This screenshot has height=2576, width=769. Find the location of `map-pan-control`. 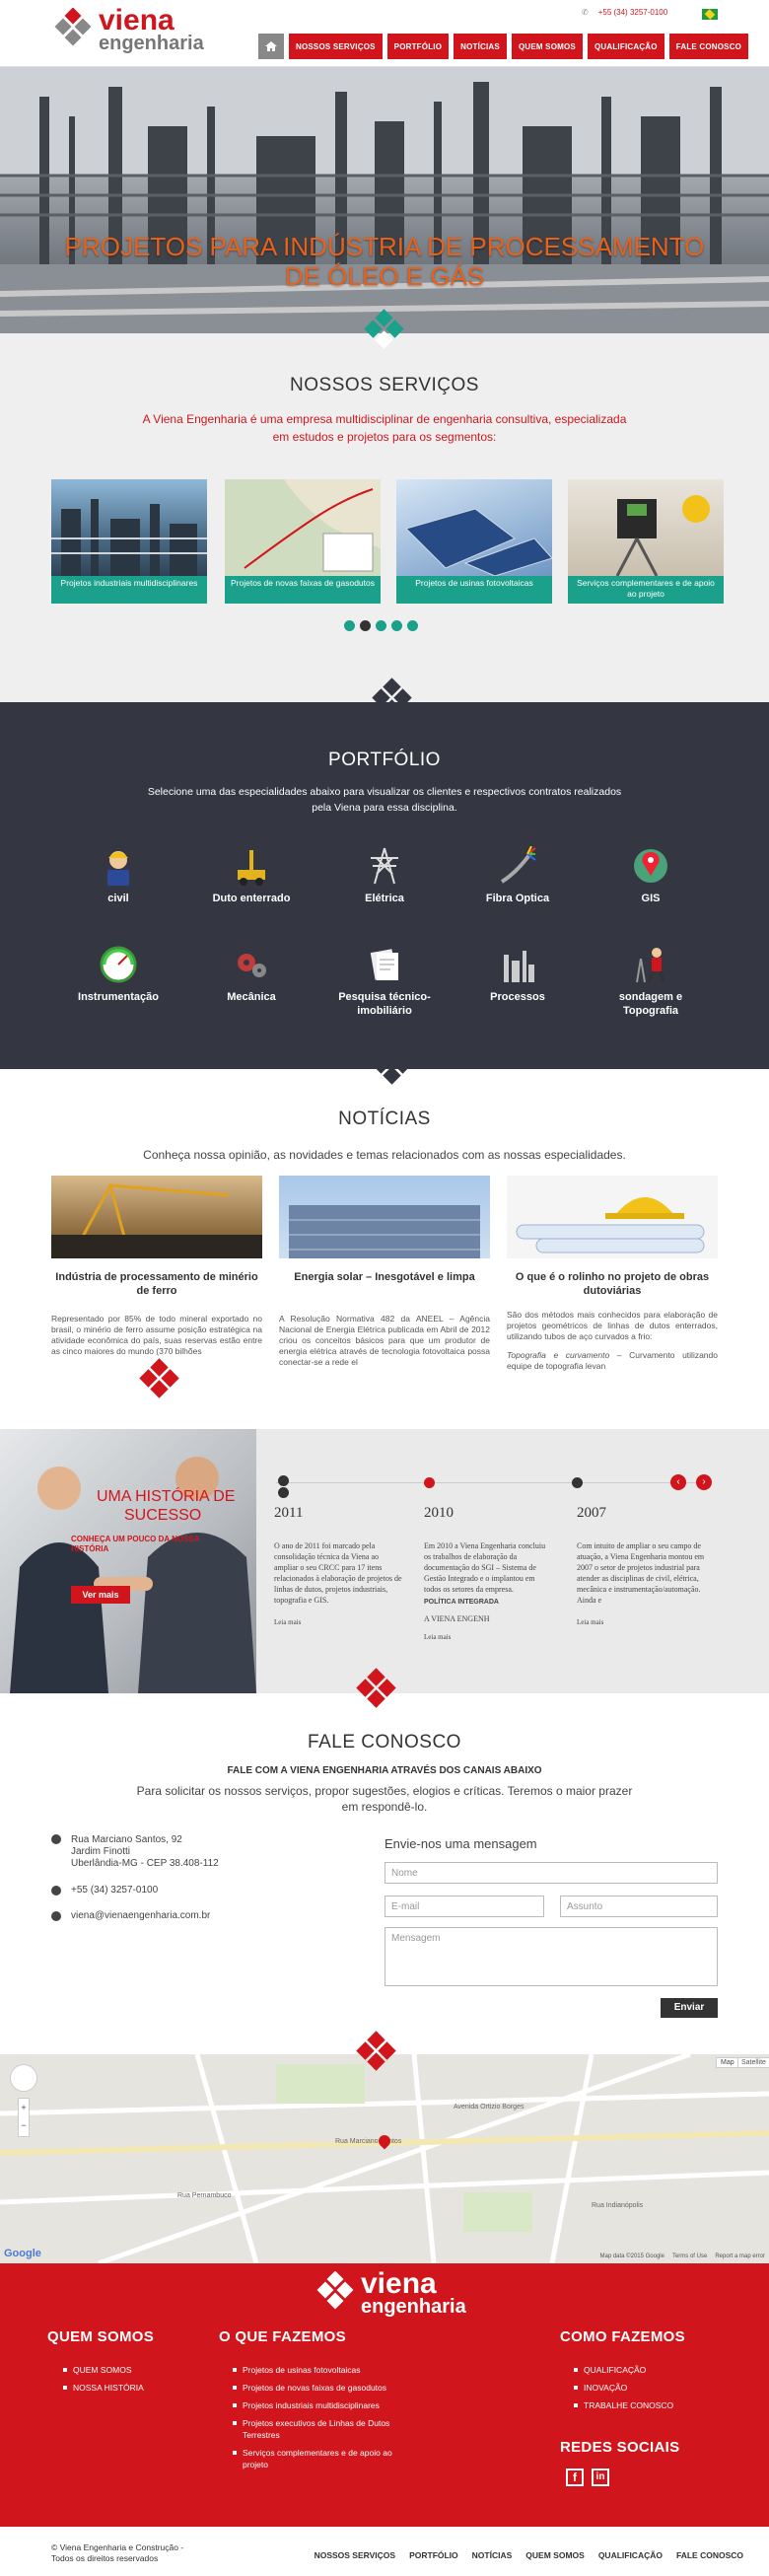

map-pan-control is located at coordinates (24, 2078).